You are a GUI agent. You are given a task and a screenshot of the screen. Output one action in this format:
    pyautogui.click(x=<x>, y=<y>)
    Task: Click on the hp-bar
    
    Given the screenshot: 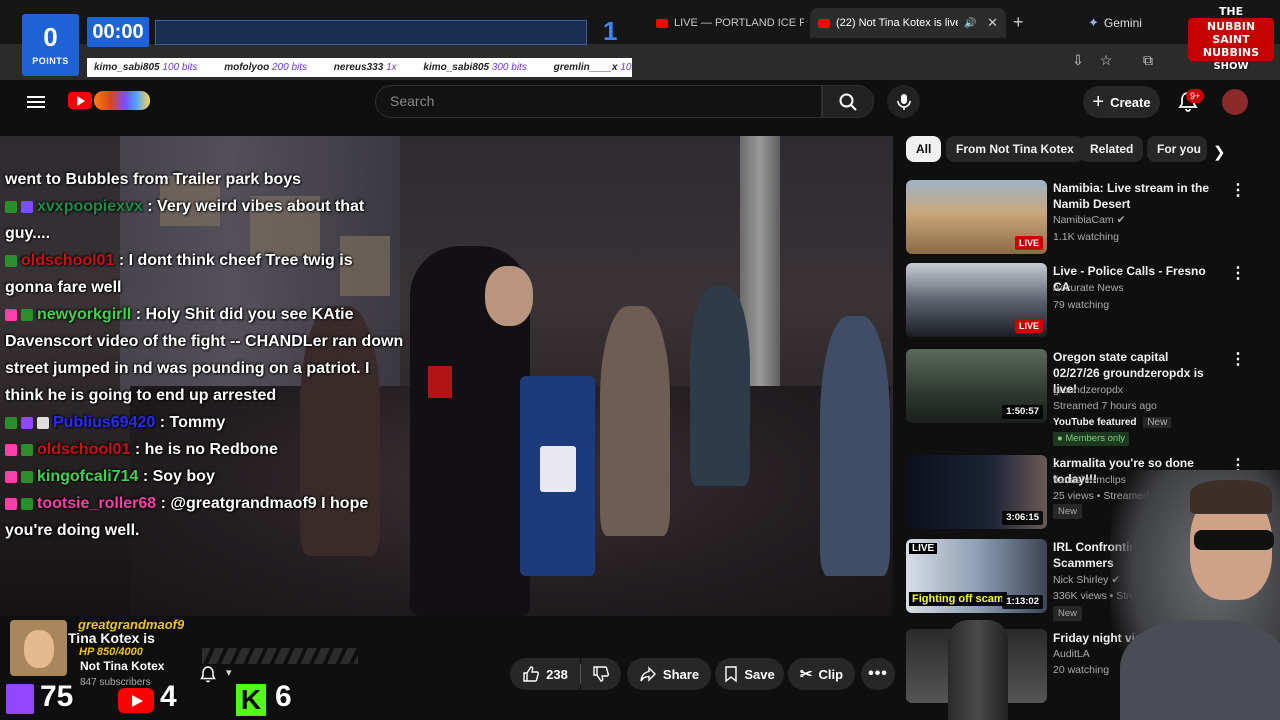 What is the action you would take?
    pyautogui.click(x=280, y=656)
    